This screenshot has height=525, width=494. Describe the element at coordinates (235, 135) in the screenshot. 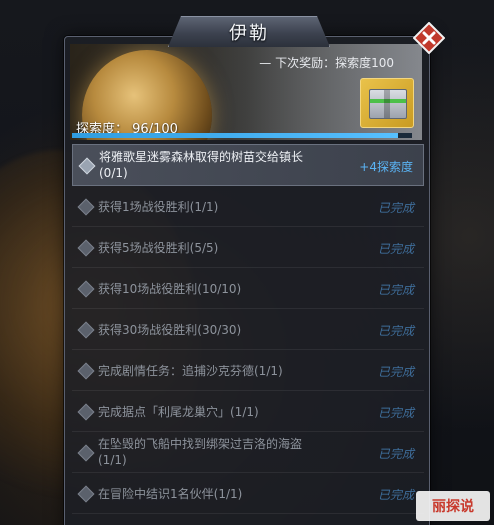

I see `progress-fill` at that location.